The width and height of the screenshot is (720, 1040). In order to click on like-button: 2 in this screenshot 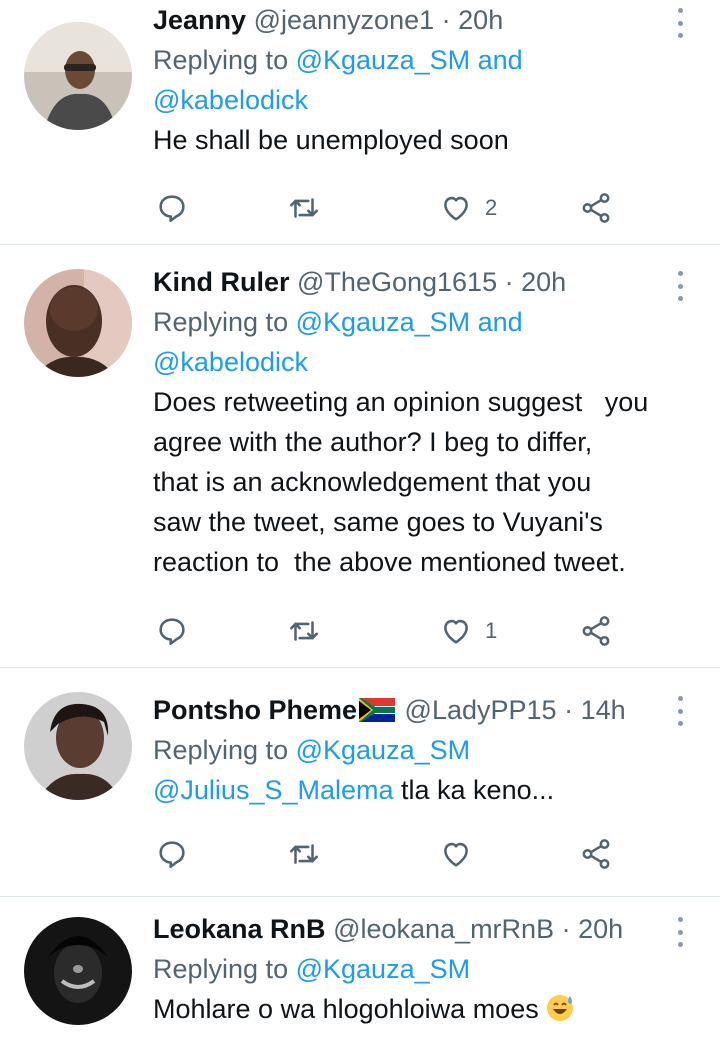, I will do `click(468, 208)`.